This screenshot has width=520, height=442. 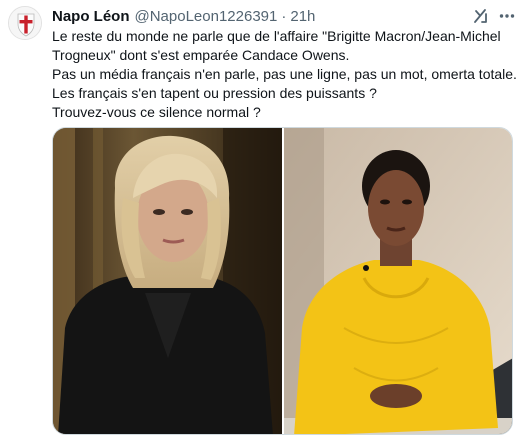 I want to click on grok-icon, so click(x=480, y=16).